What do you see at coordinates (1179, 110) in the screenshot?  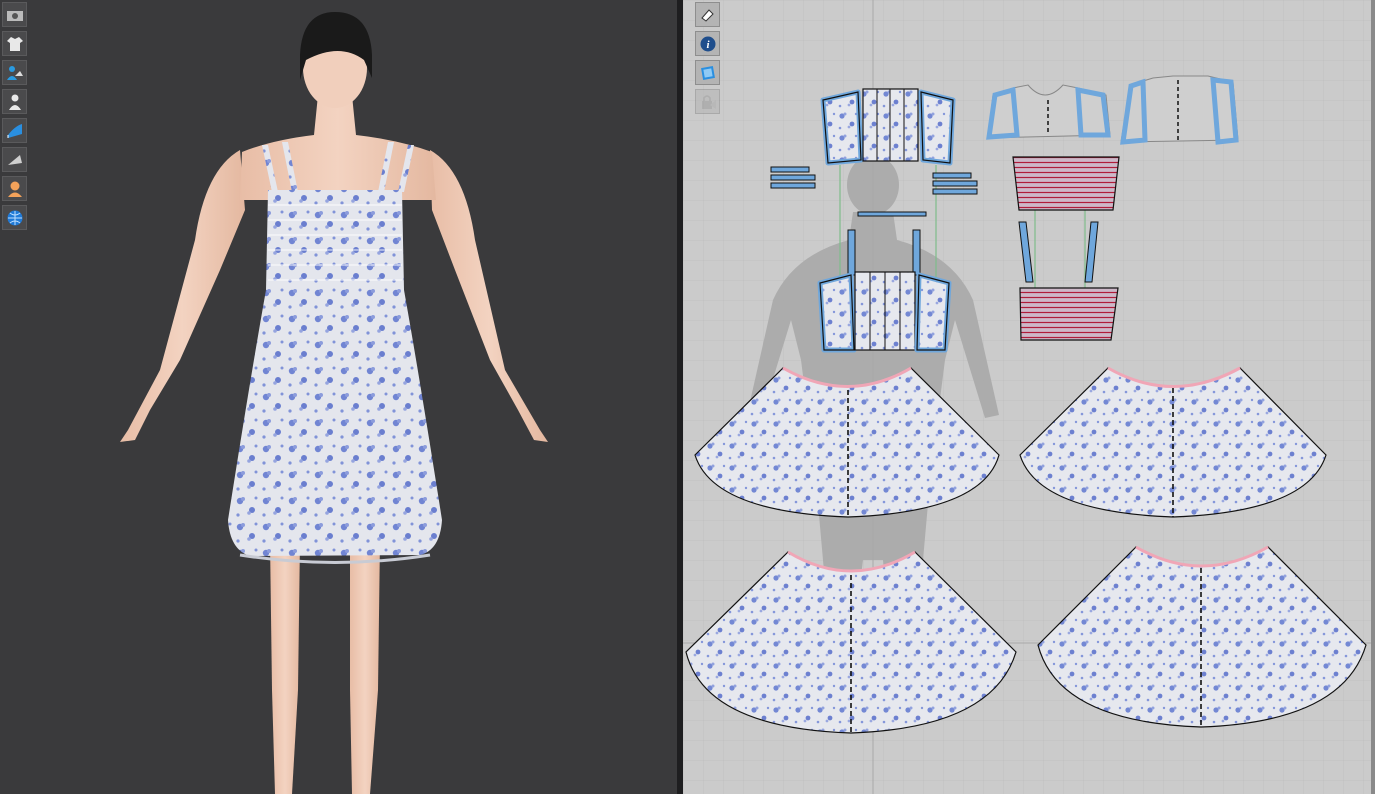 I see `pattern-piece-lining-front` at bounding box center [1179, 110].